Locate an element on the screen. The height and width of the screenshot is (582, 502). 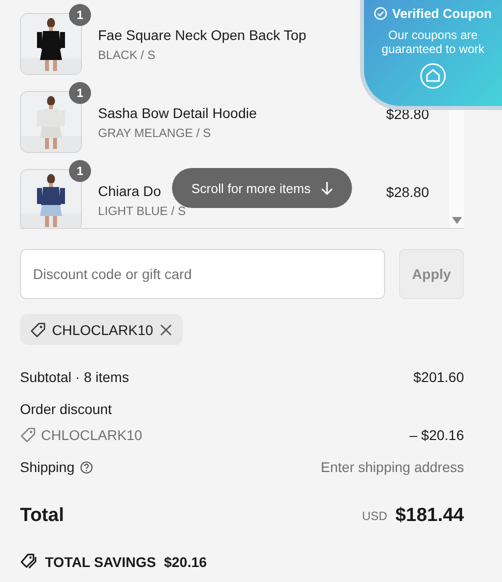
scroll-hint-button: Scroll for more items is located at coordinates (262, 188).